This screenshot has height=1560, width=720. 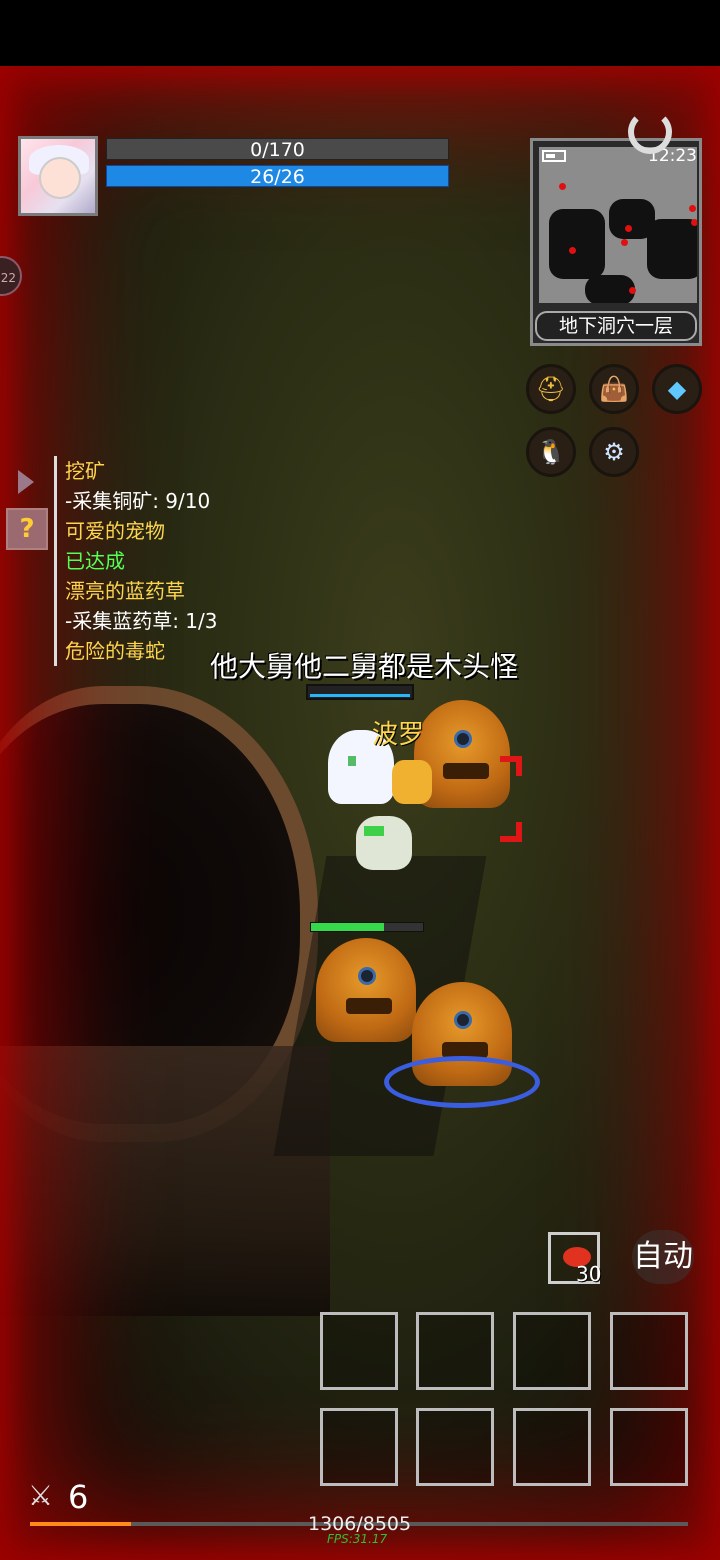 I want to click on bag-icon: 👜, so click(x=614, y=389).